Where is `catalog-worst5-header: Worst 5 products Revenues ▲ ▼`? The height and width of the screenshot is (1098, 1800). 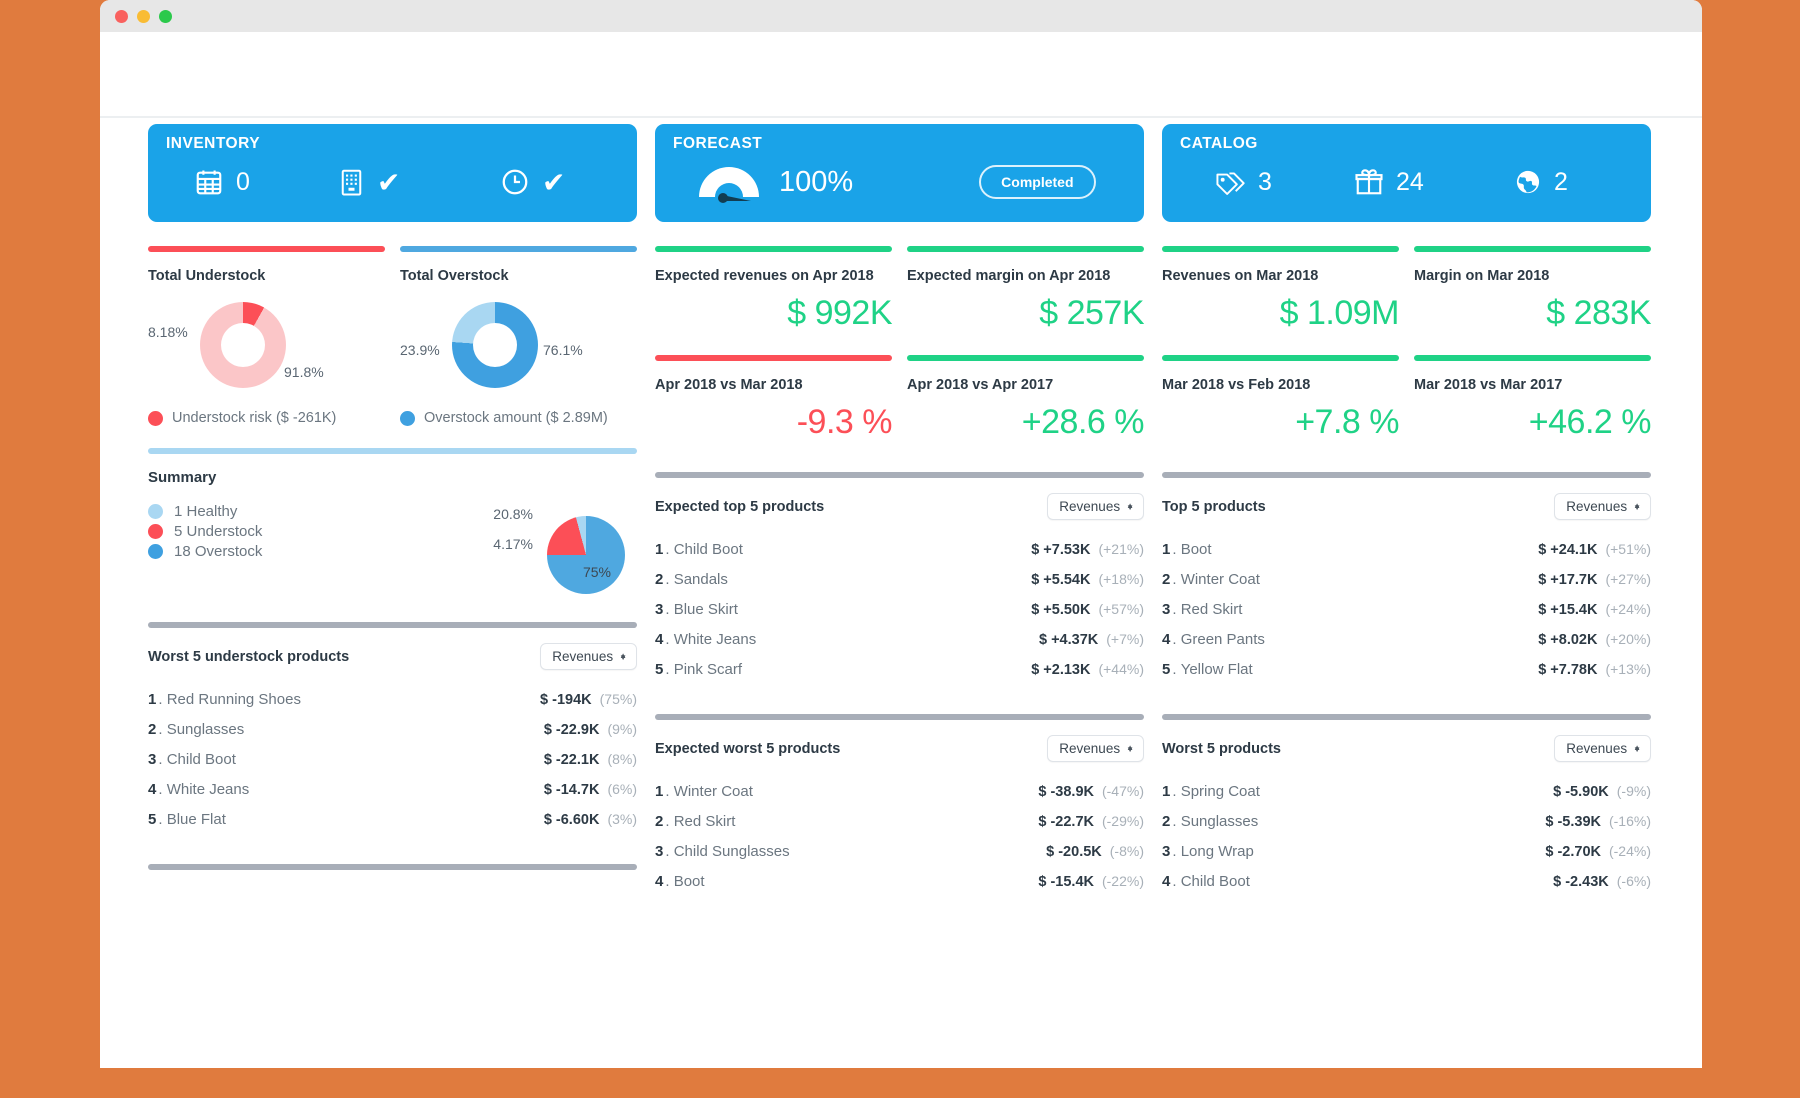
catalog-worst5-header: Worst 5 products Revenues ▲ ▼ is located at coordinates (1406, 748).